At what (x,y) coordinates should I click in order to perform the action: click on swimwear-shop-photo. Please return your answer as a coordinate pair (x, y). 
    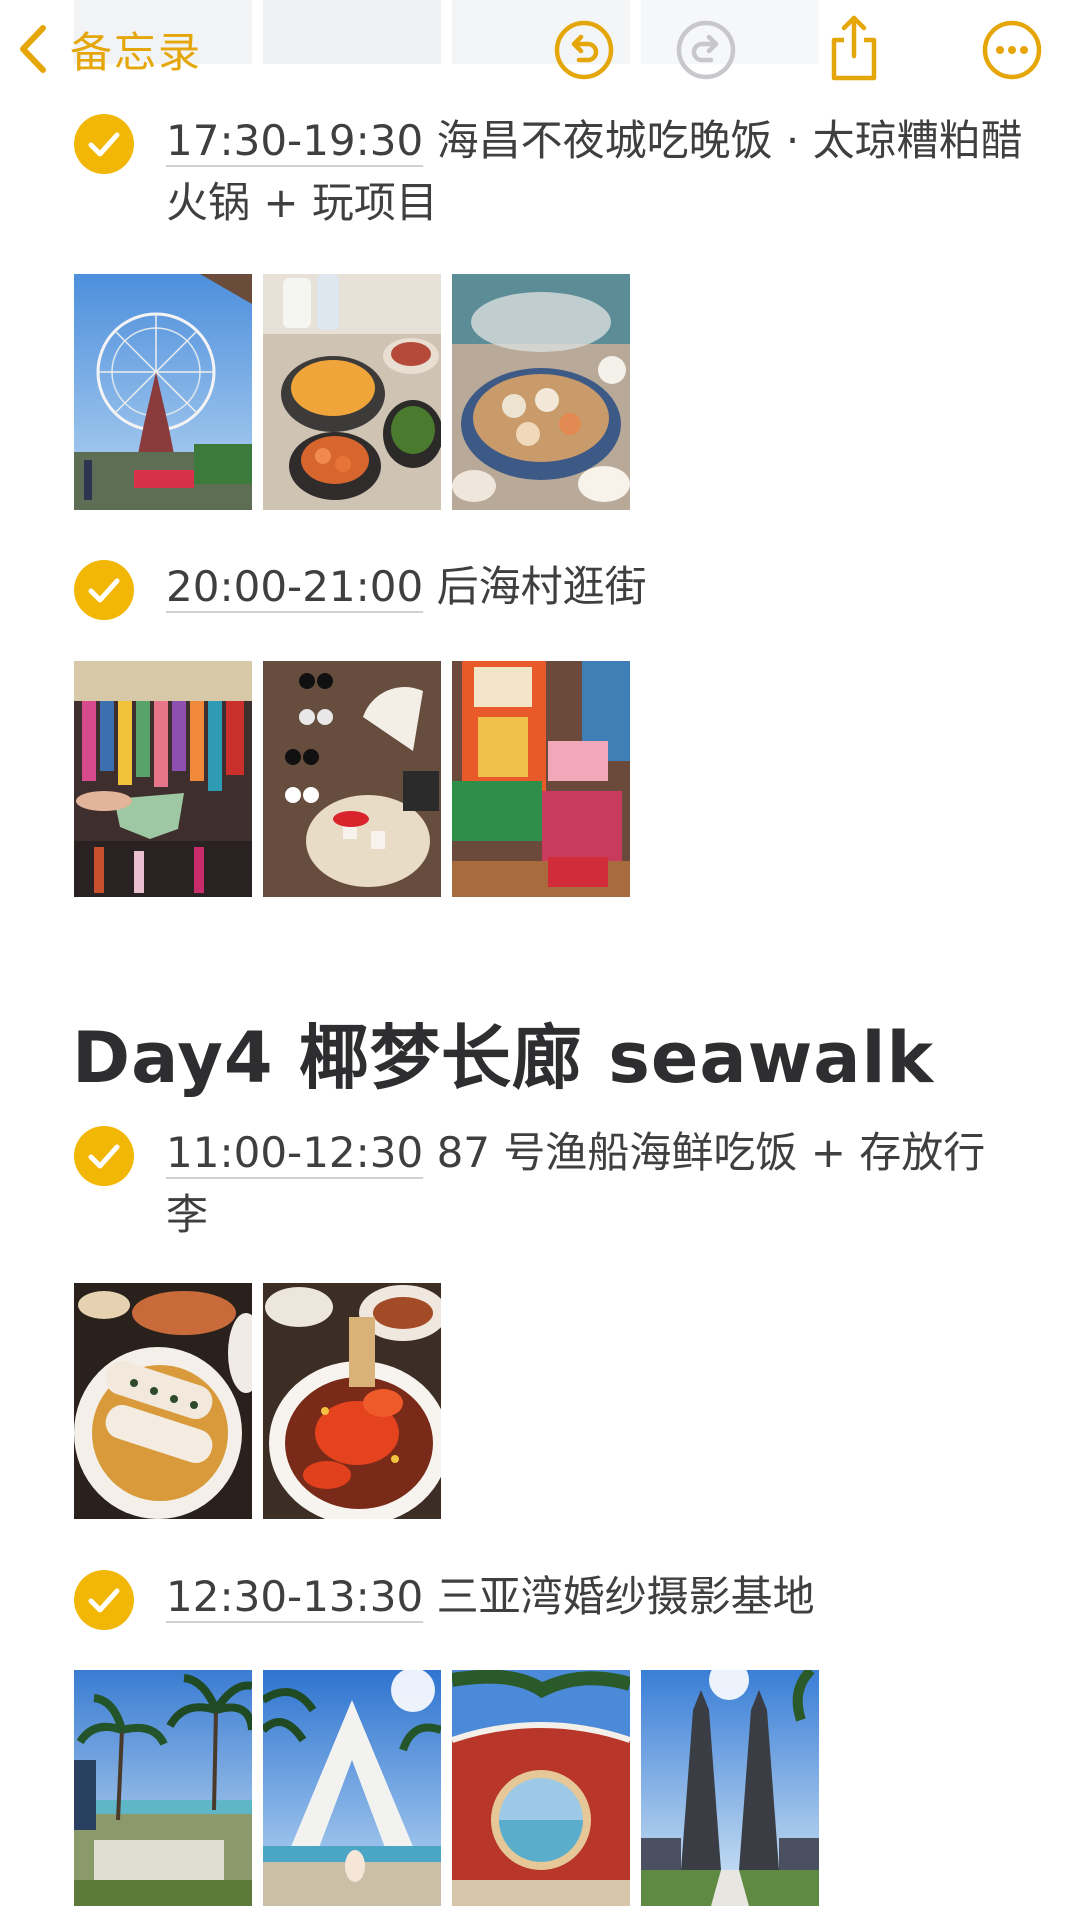
    Looking at the image, I should click on (163, 779).